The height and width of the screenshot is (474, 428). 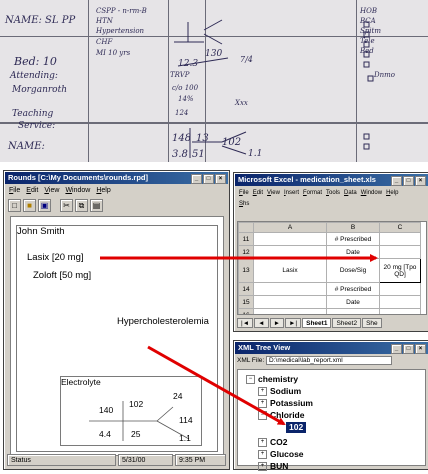 I want to click on tree-node-sodium: + Sodium, so click(x=279, y=391).